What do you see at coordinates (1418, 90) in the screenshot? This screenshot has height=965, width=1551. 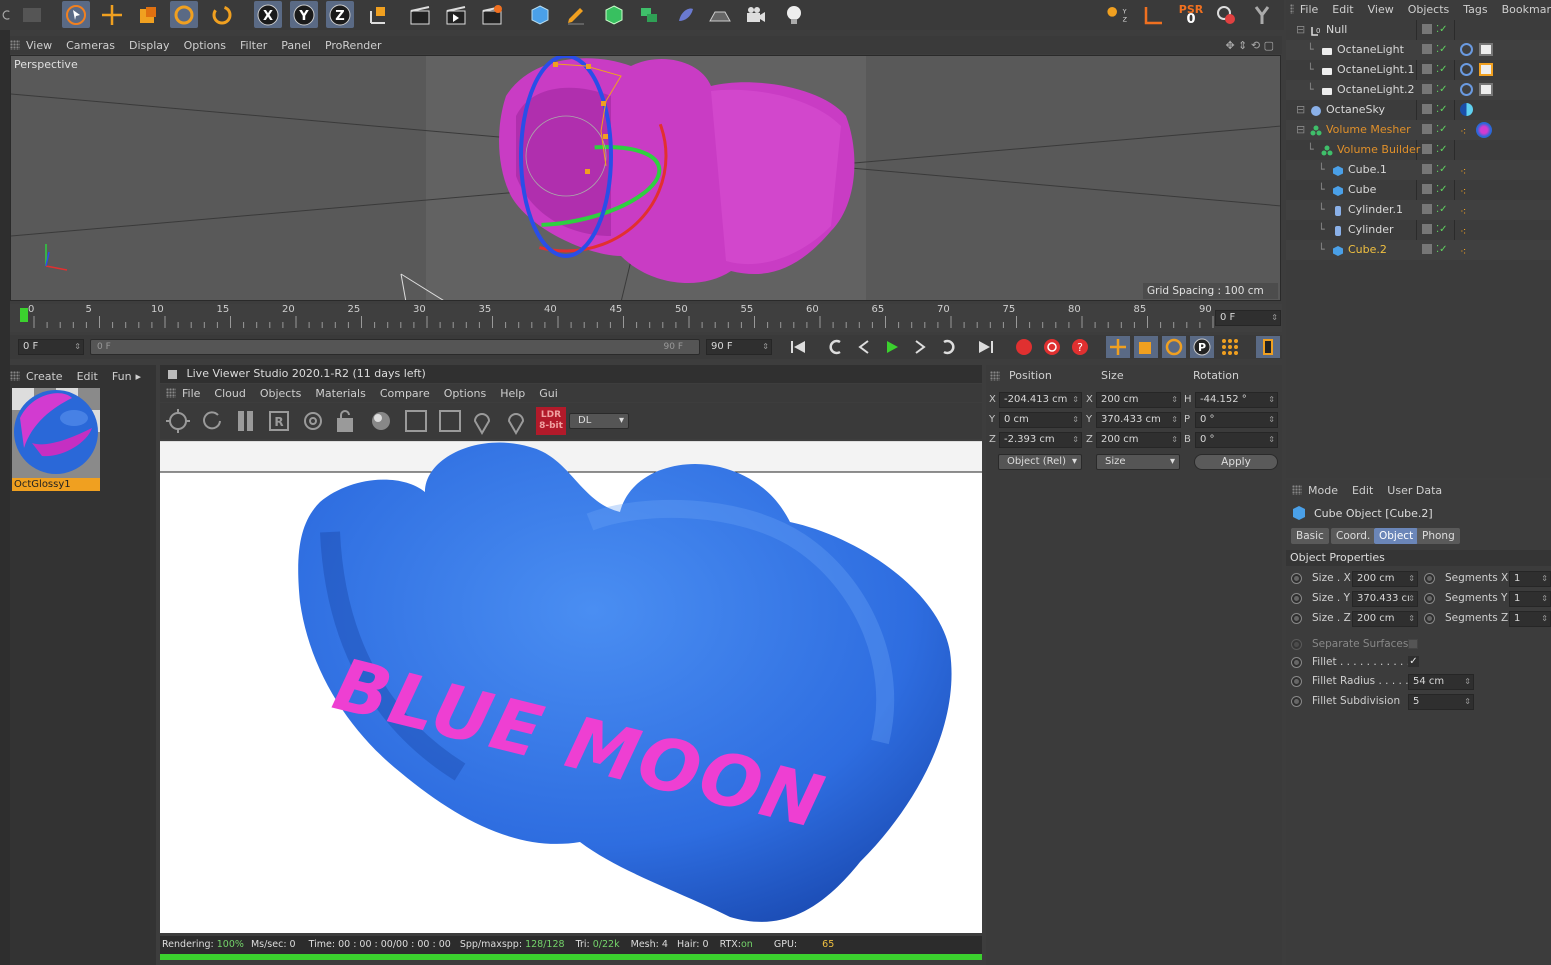 I see `object-row: └ OctaneLight.2 ⁚✓` at bounding box center [1418, 90].